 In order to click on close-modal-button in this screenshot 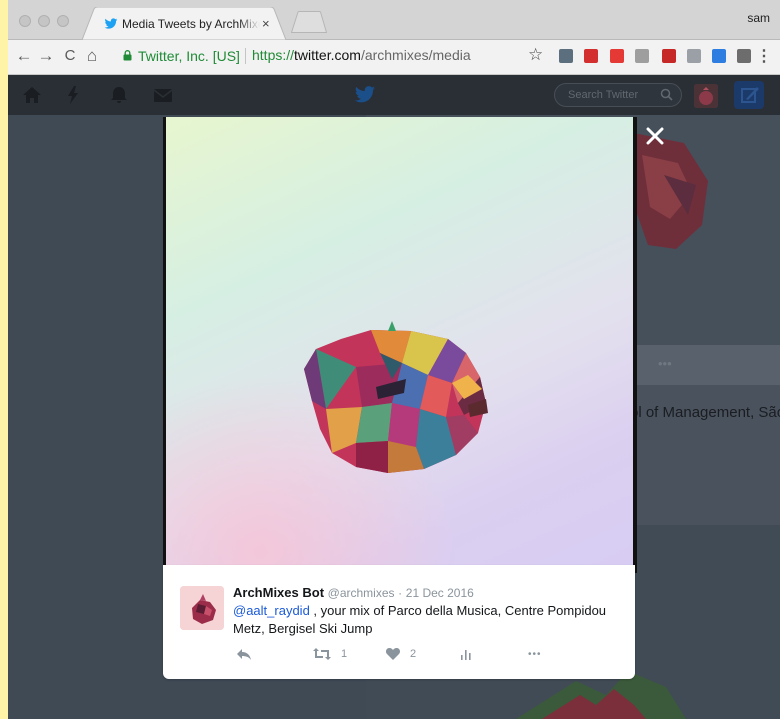, I will do `click(655, 136)`.